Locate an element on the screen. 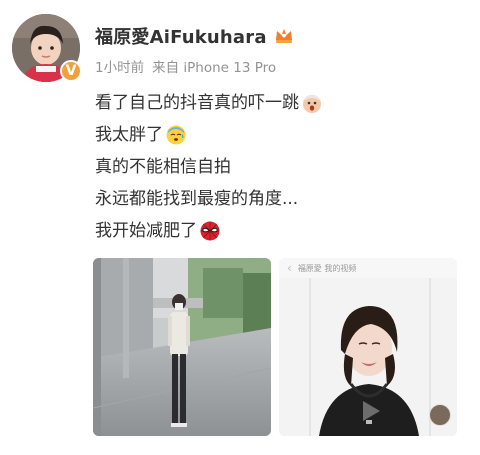 This screenshot has height=455, width=480. username-row: 福原愛AiFukuhara is located at coordinates (282, 36).